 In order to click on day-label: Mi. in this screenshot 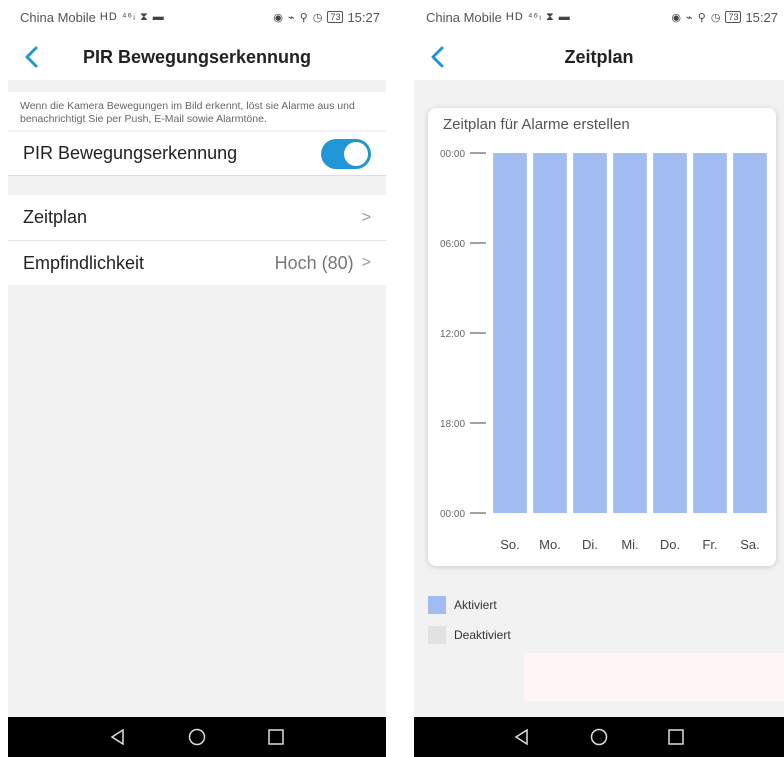, I will do `click(629, 544)`.